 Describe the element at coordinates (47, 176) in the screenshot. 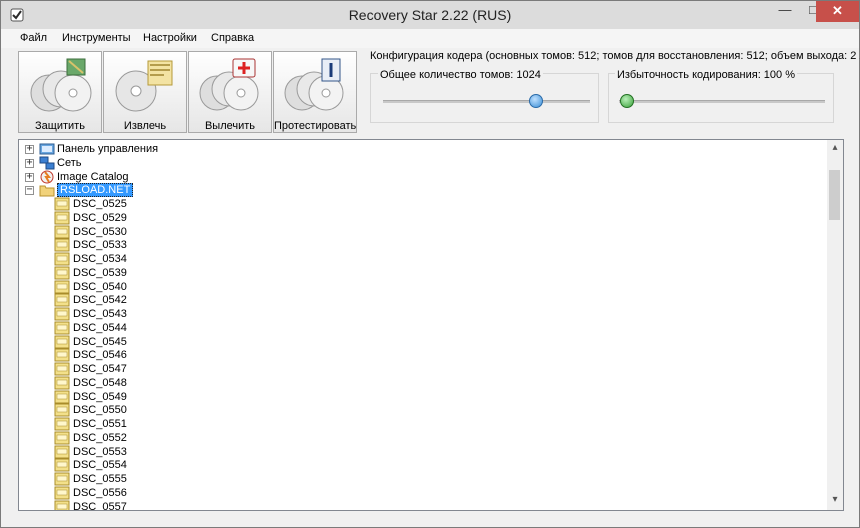

I see `image-catalog-icon` at that location.